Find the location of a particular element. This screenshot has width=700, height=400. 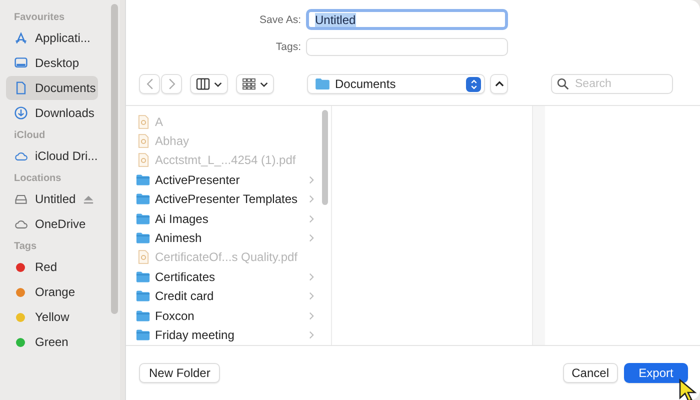

section-heading: Favourites is located at coordinates (40, 17).